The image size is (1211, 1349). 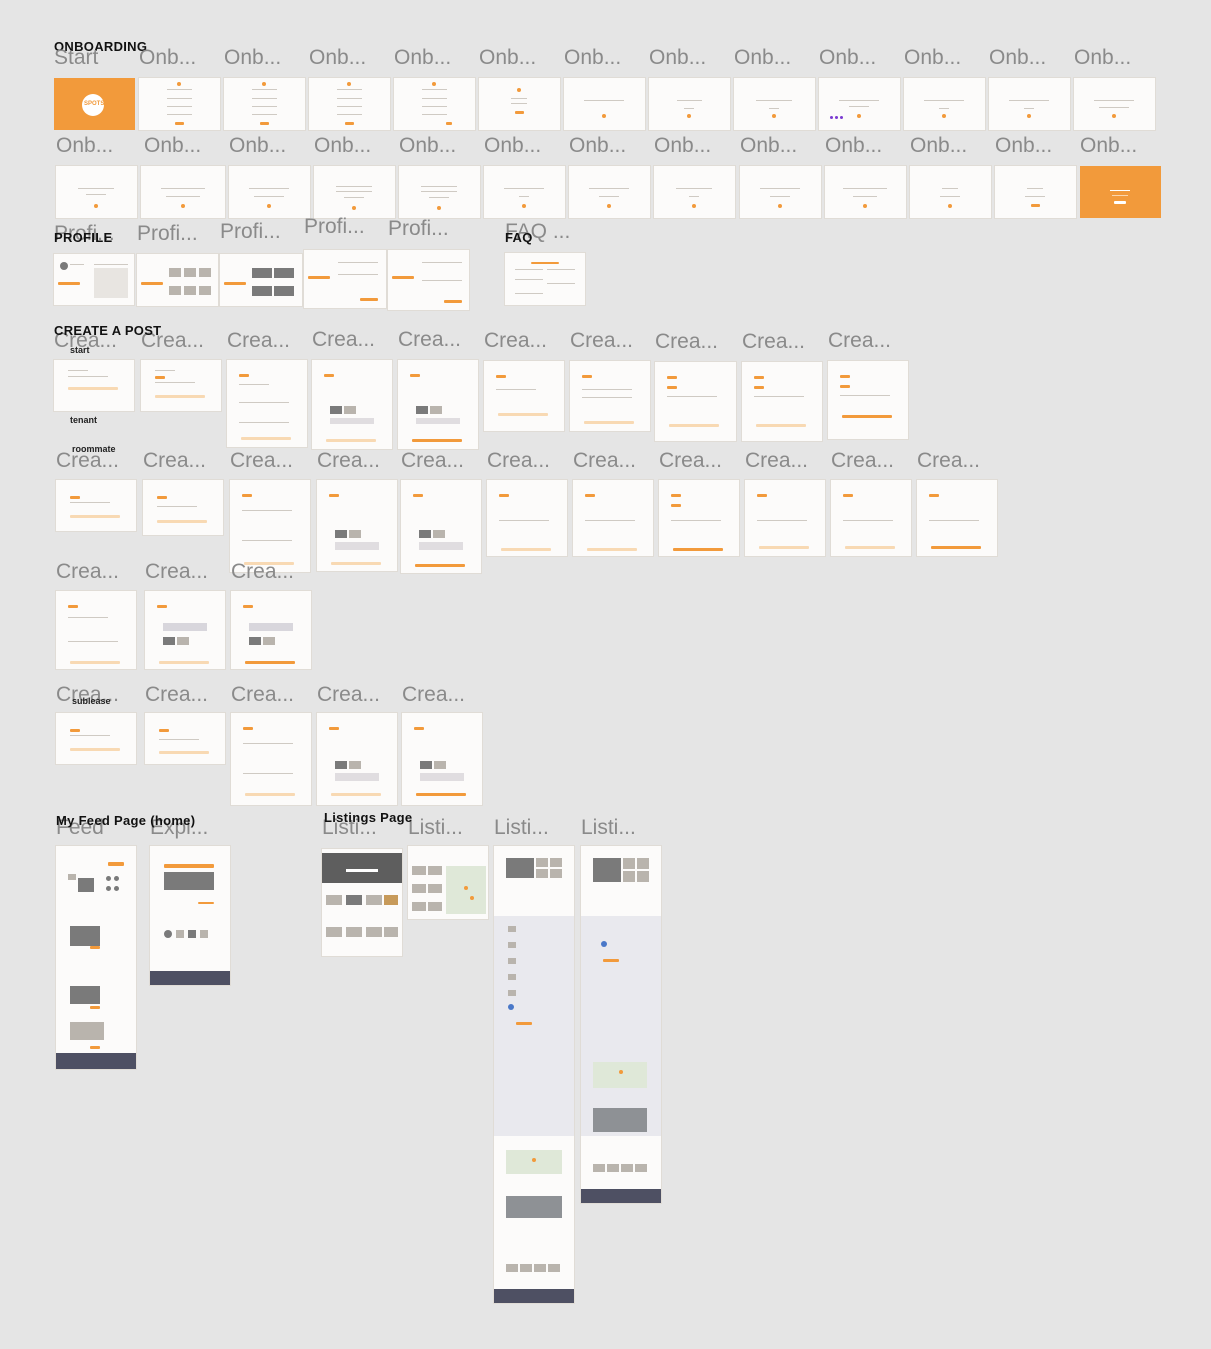 I want to click on onboarding-finish-frame, so click(x=1120, y=192).